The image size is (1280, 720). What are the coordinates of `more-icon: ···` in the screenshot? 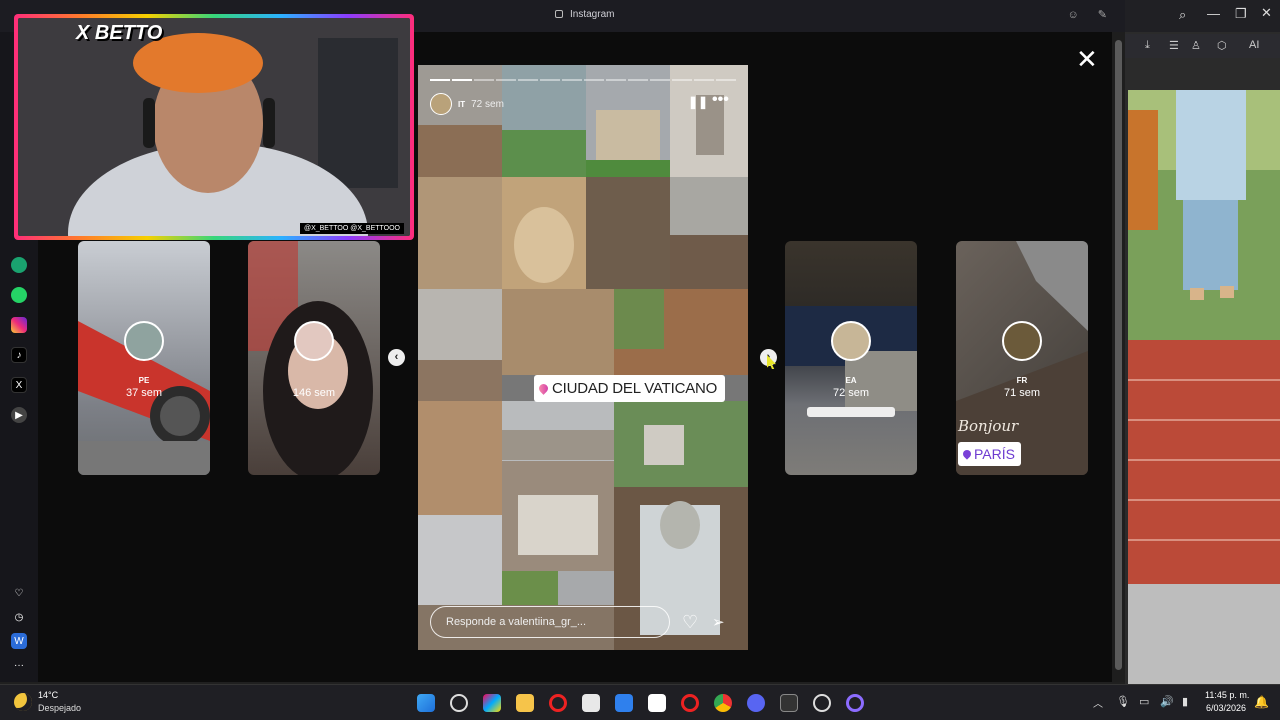 It's located at (19, 665).